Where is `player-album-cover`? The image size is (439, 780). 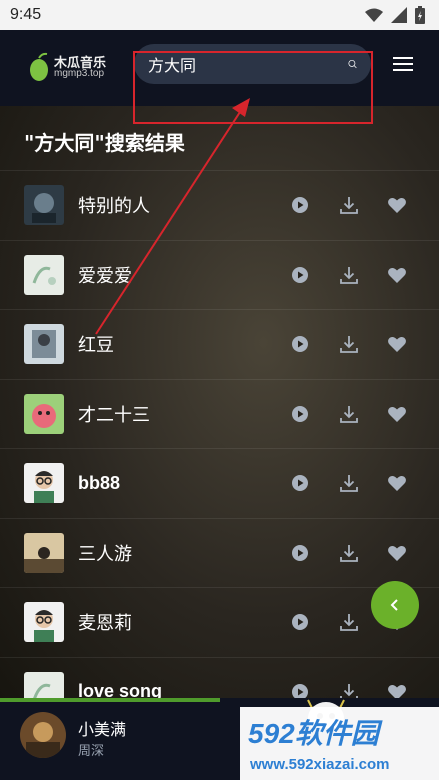
player-album-cover is located at coordinates (43, 735).